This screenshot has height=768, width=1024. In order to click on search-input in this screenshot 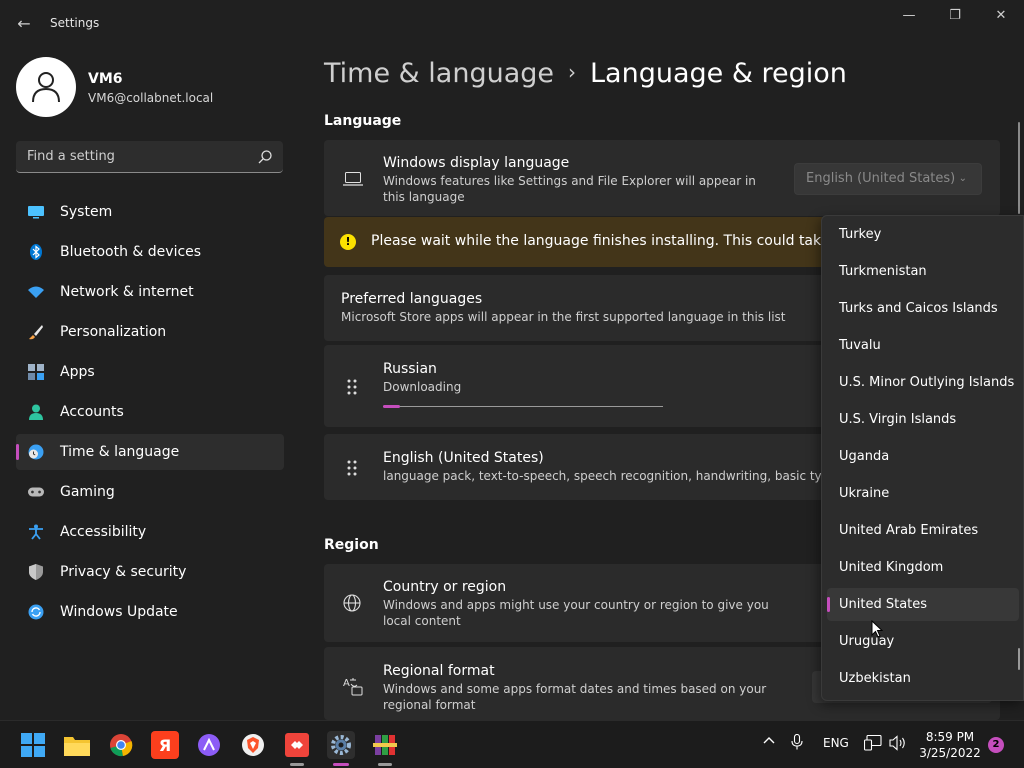, I will do `click(131, 156)`.